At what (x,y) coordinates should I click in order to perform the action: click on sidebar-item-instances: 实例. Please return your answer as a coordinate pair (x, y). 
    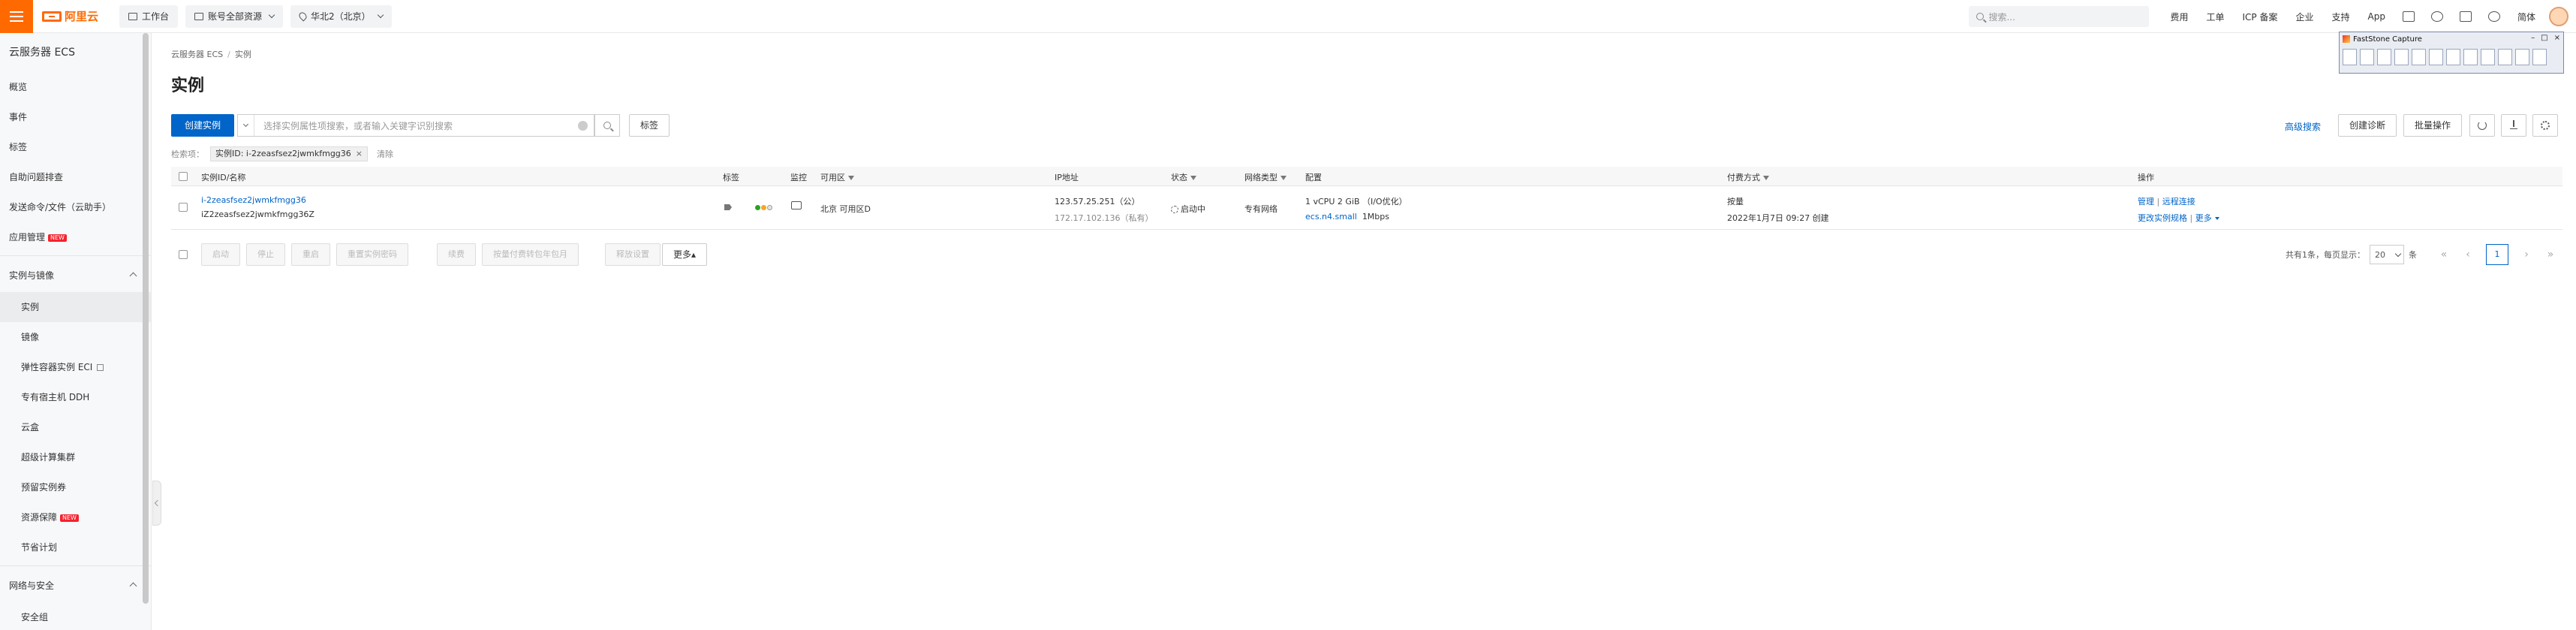
    Looking at the image, I should click on (75, 307).